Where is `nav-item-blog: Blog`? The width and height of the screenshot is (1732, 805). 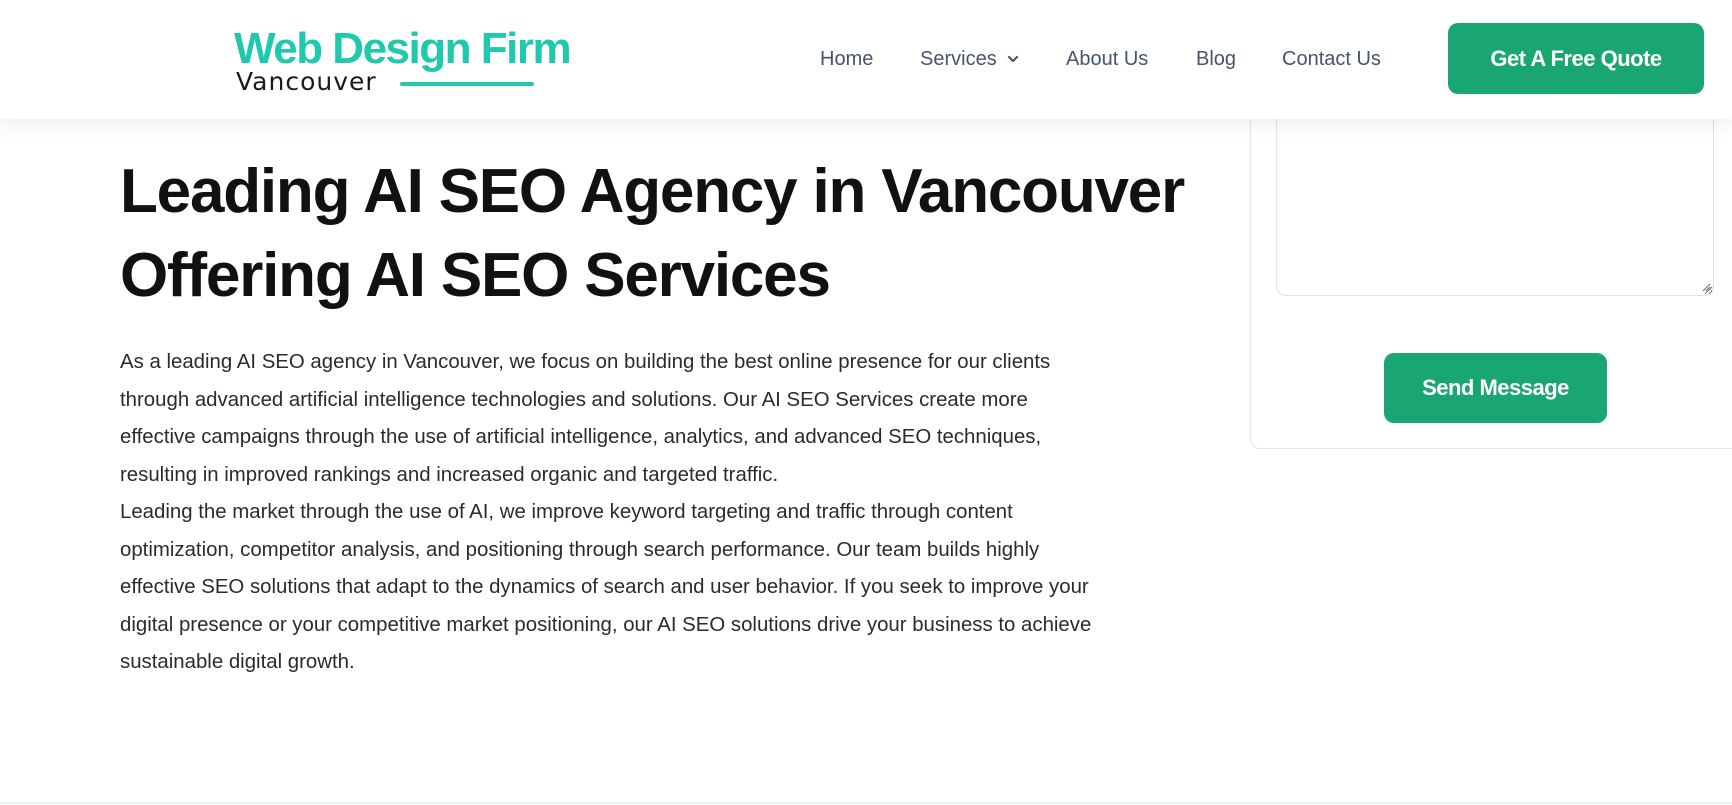 nav-item-blog: Blog is located at coordinates (1216, 59).